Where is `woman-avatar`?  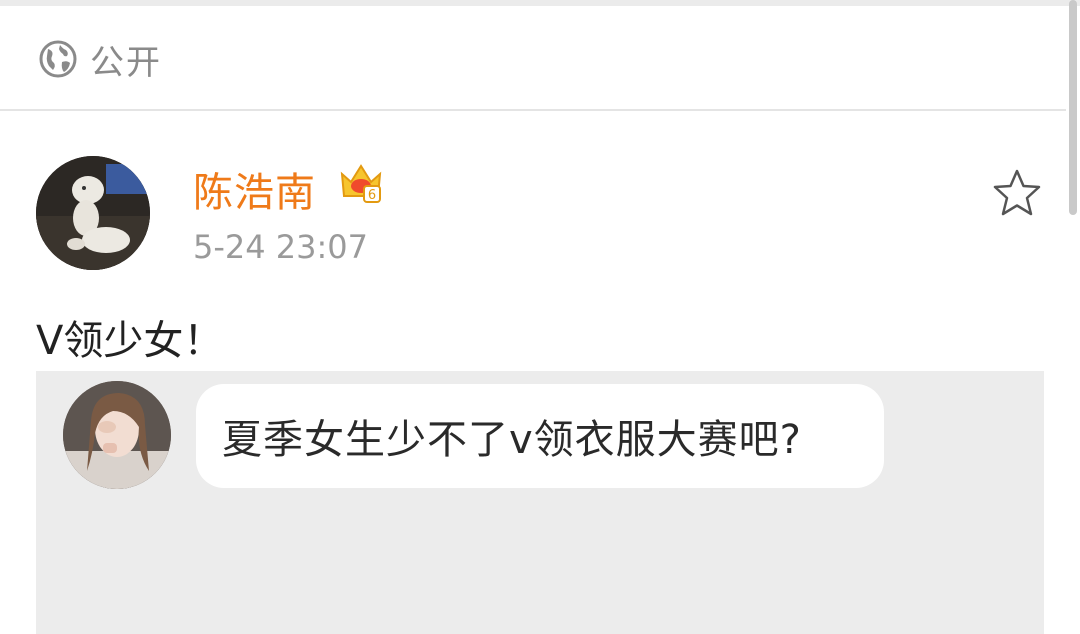
woman-avatar is located at coordinates (117, 435).